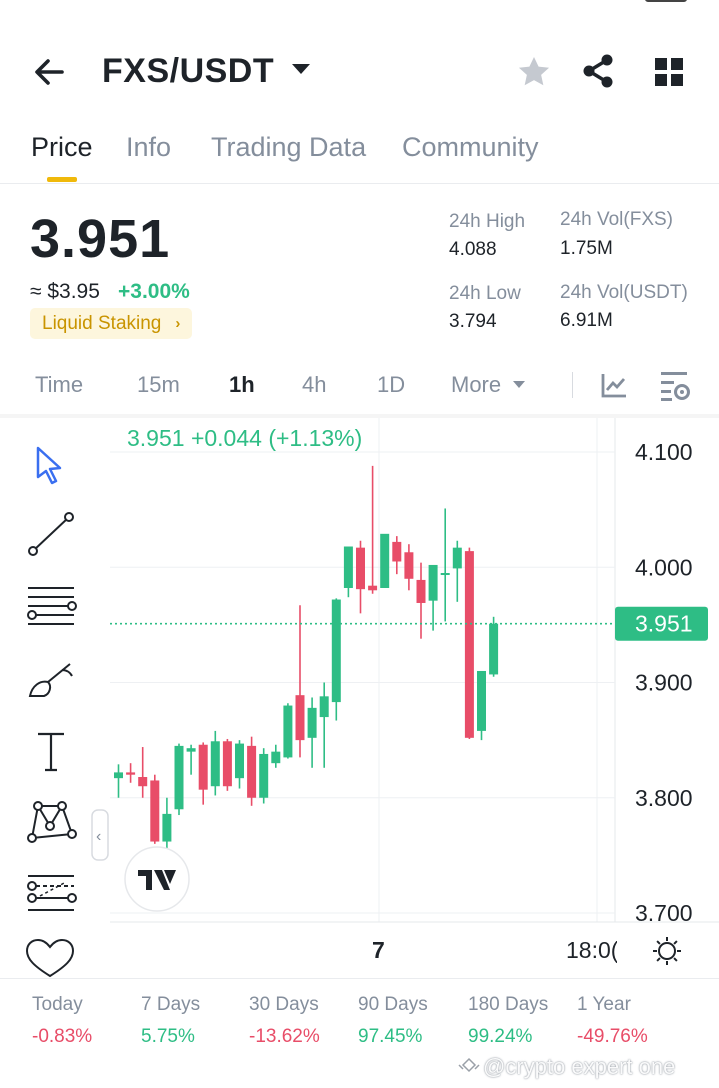 This screenshot has height=1088, width=719. Describe the element at coordinates (62, 147) in the screenshot. I see `tab-price: Price` at that location.